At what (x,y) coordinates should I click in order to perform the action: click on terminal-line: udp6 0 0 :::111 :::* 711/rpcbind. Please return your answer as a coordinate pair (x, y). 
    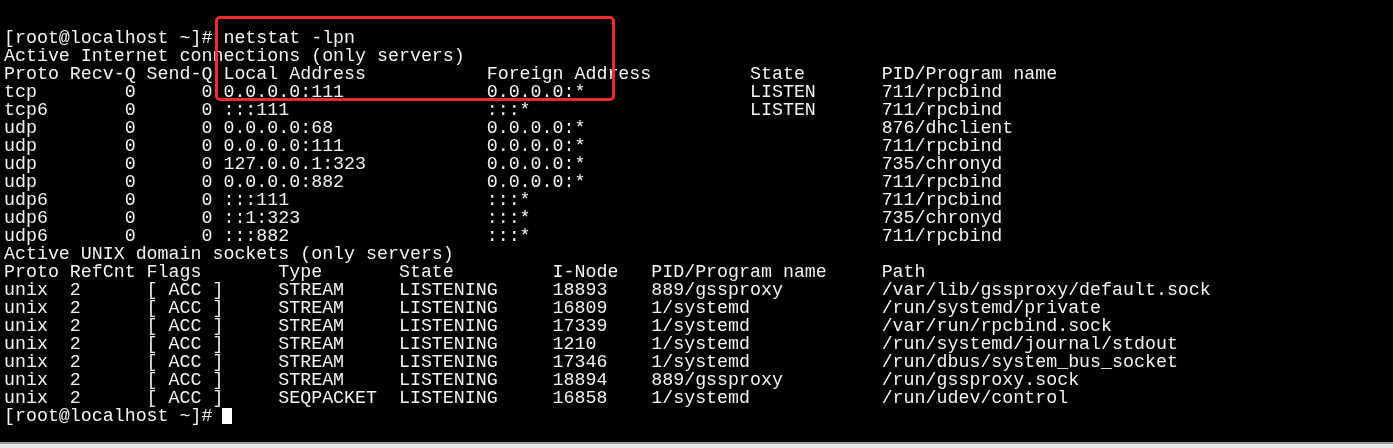
    Looking at the image, I should click on (504, 200).